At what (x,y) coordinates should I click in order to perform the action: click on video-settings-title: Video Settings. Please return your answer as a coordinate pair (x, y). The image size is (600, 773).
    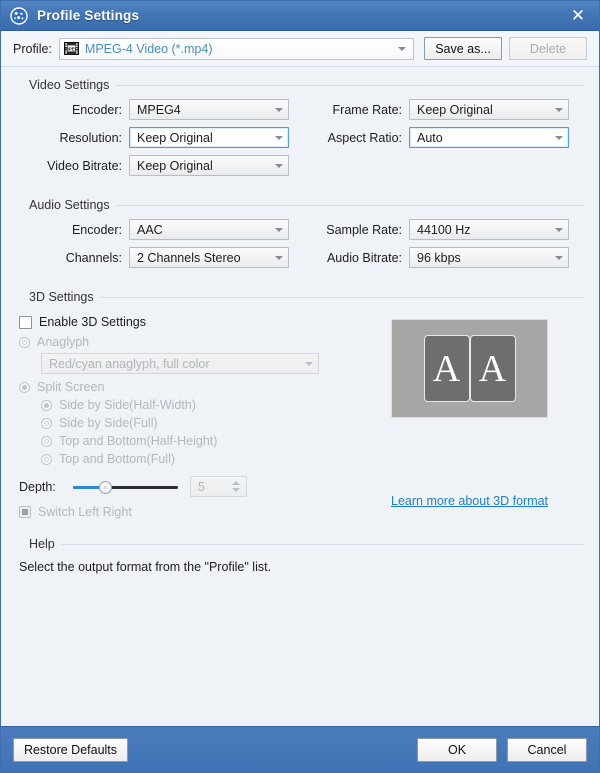
    Looking at the image, I should click on (69, 85).